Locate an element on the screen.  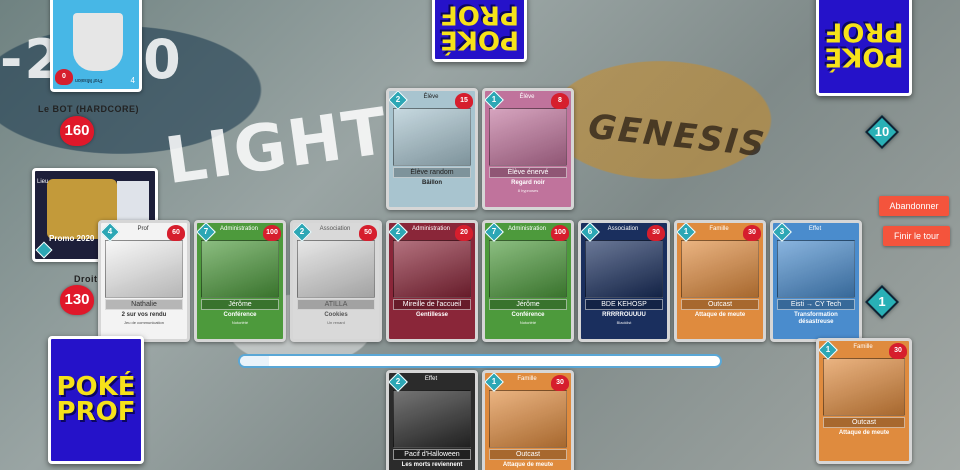
player-hp-heart: 130 is located at coordinates (77, 300).